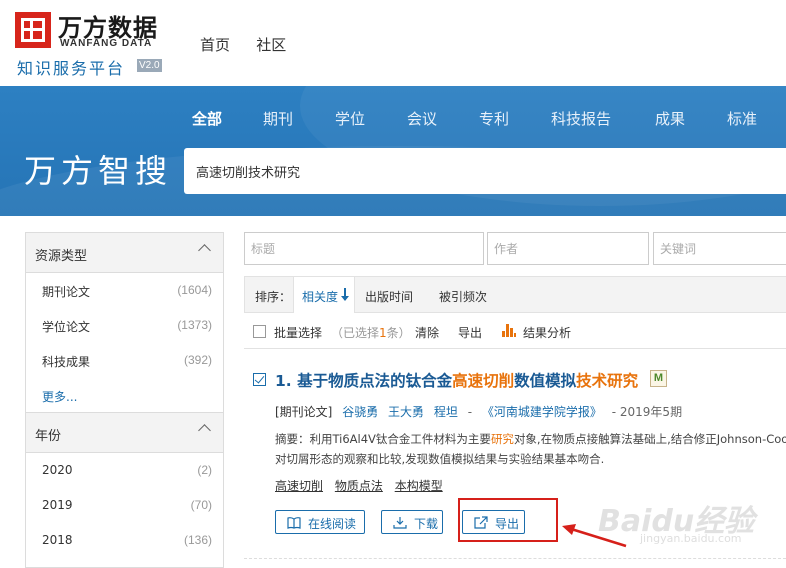 The width and height of the screenshot is (786, 568). Describe the element at coordinates (98, 171) in the screenshot. I see `search-title: 万方智搜` at that location.